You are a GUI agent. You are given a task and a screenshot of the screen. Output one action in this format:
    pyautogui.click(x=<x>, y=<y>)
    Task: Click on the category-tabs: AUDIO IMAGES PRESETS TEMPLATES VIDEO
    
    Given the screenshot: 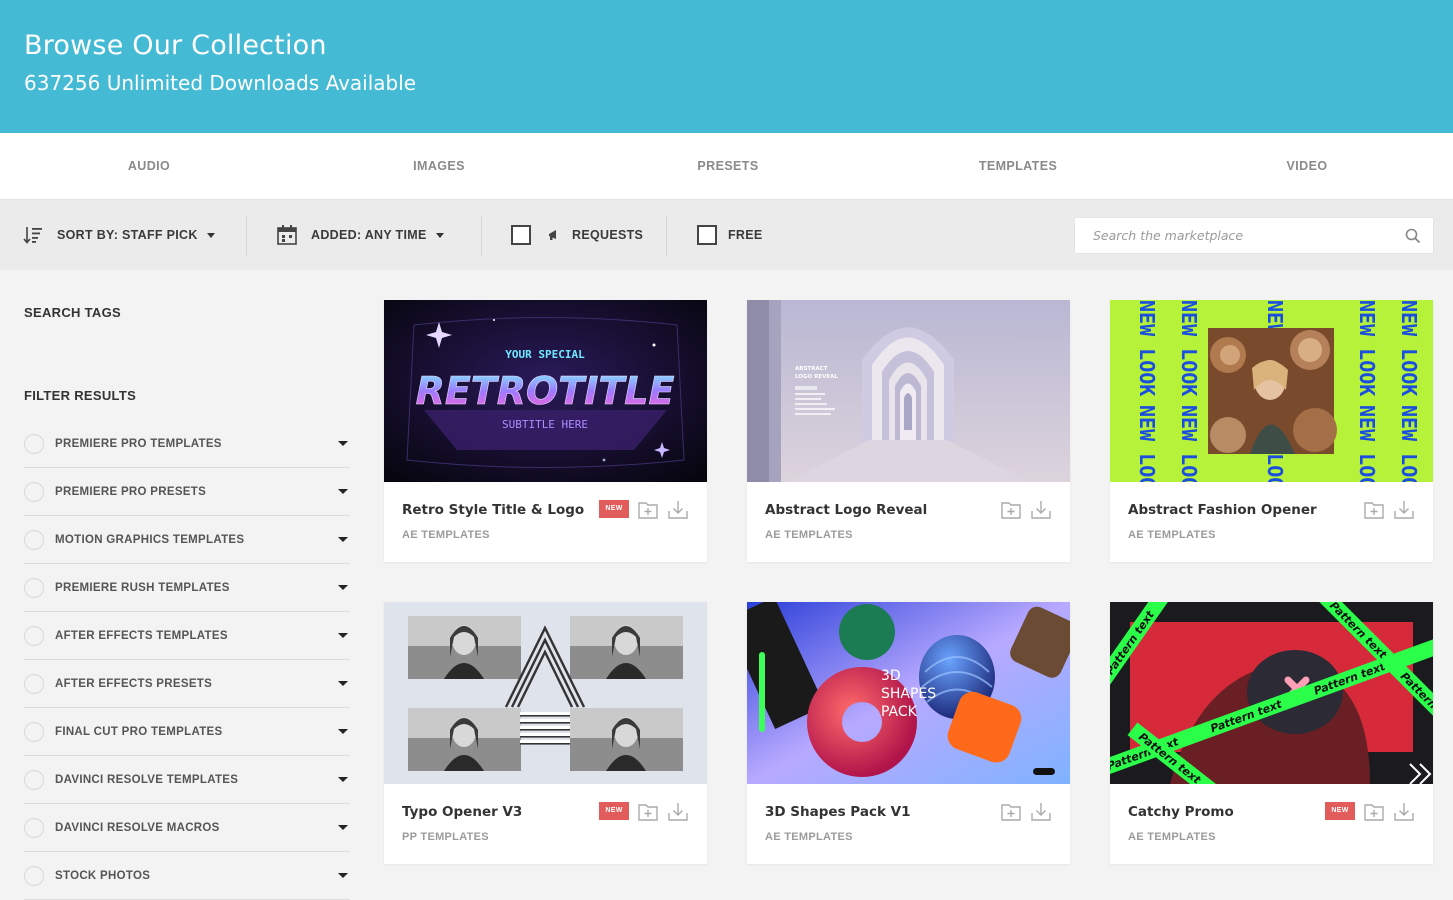 What is the action you would take?
    pyautogui.click(x=726, y=166)
    